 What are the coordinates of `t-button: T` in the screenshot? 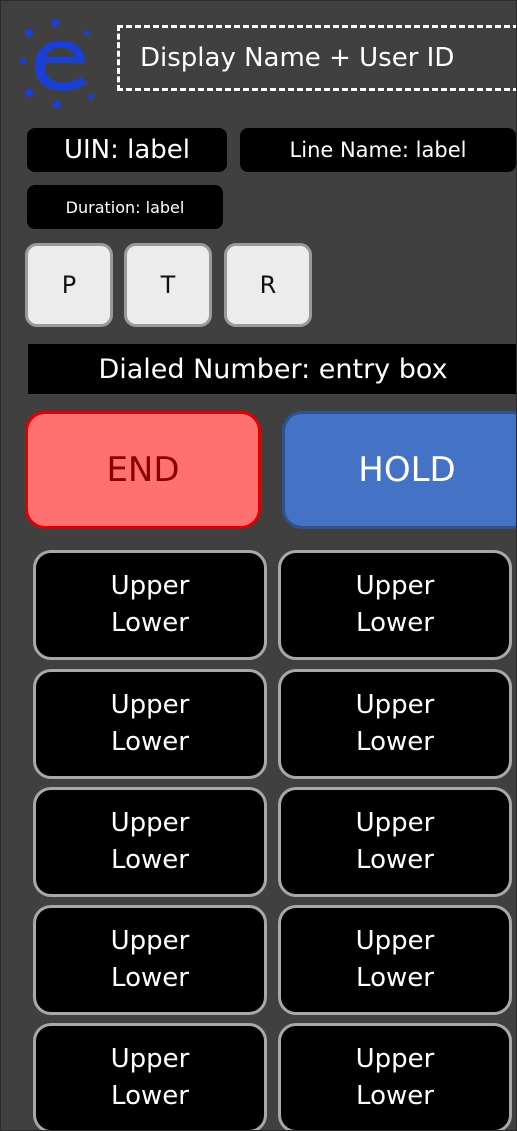 It's located at (168, 285).